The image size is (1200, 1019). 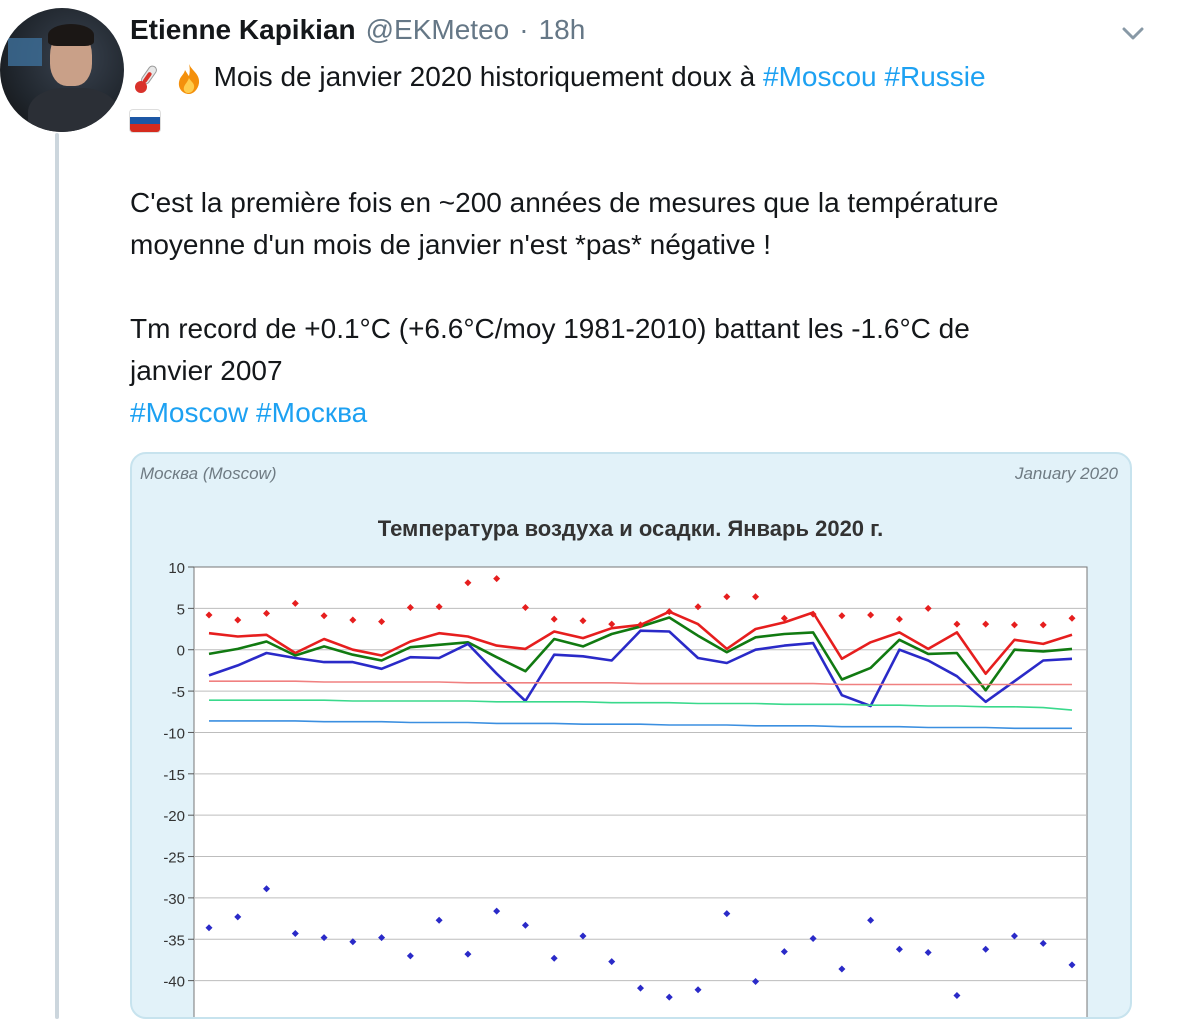 I want to click on fire-emoji, so click(x=188, y=78).